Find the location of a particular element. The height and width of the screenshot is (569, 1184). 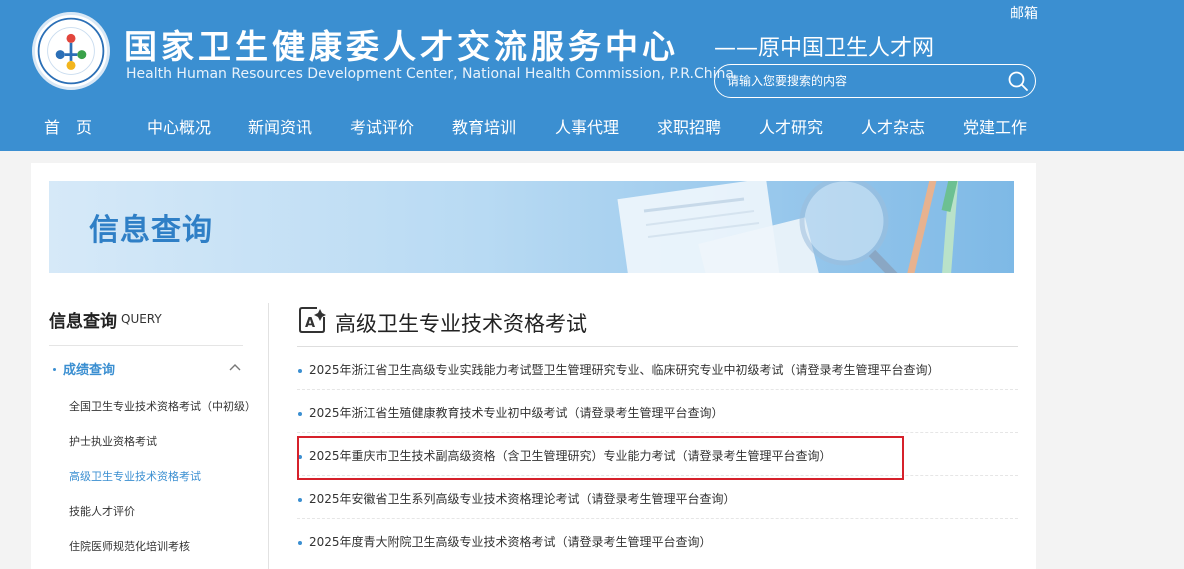

article-title: 2025年浙江省生殖健康教育技术专业初中级考试（请登录考生管理平台查询） is located at coordinates (516, 412).